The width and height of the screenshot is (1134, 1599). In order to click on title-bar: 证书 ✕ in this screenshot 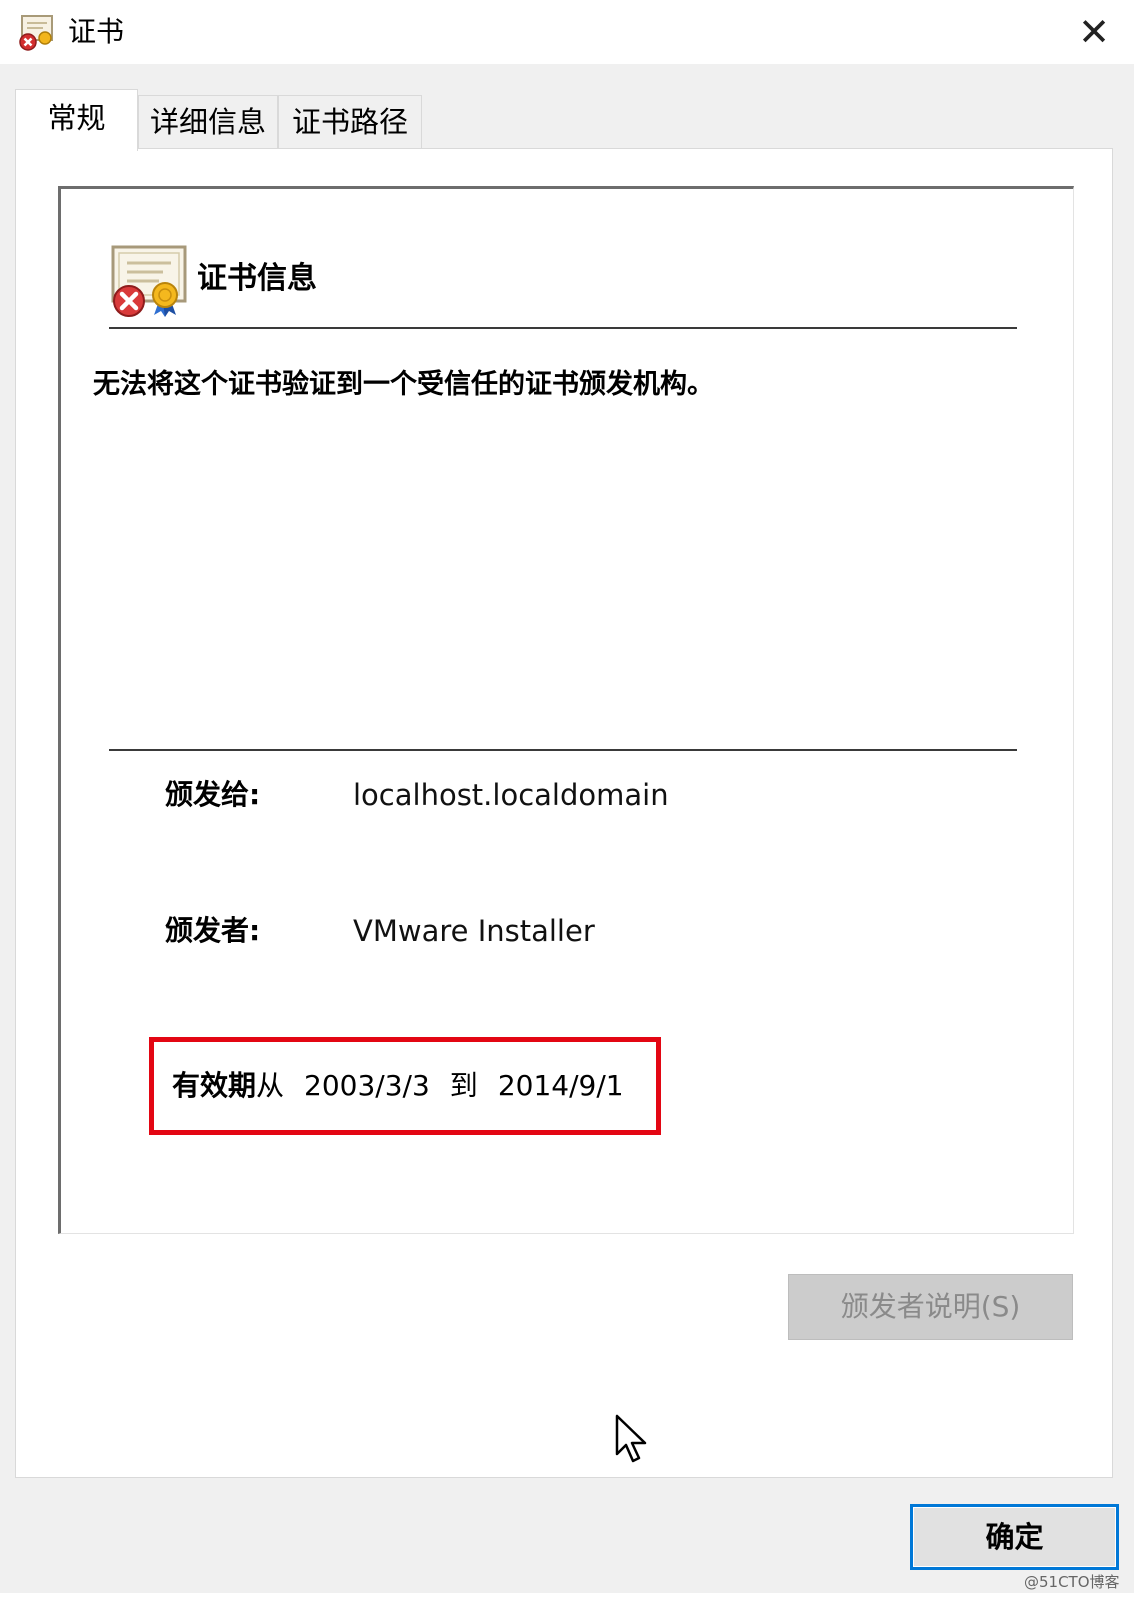, I will do `click(567, 32)`.